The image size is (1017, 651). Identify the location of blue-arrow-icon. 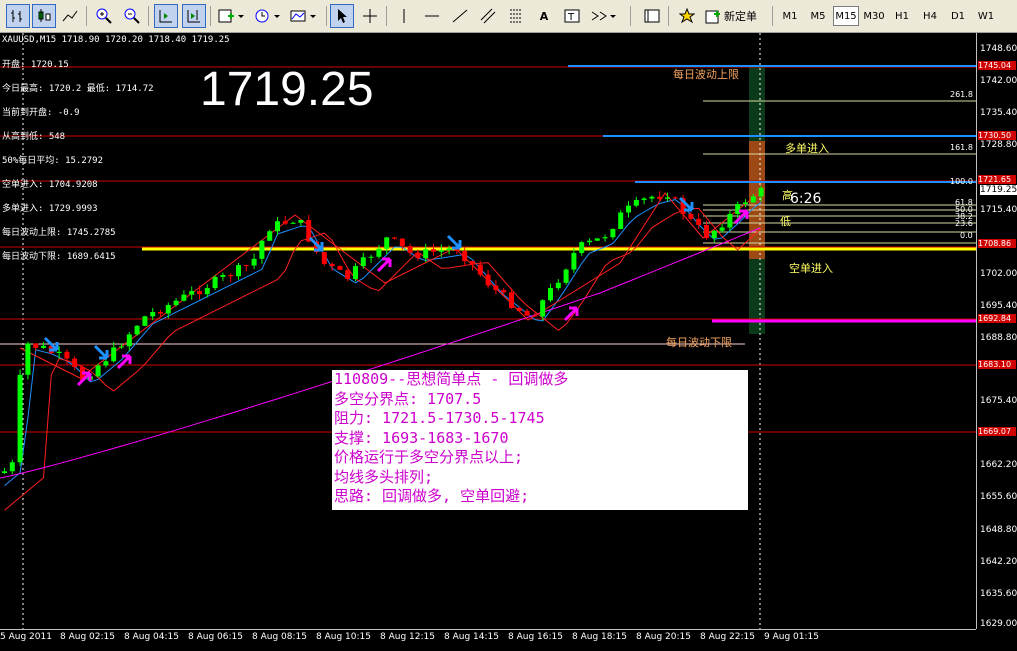
(101, 352).